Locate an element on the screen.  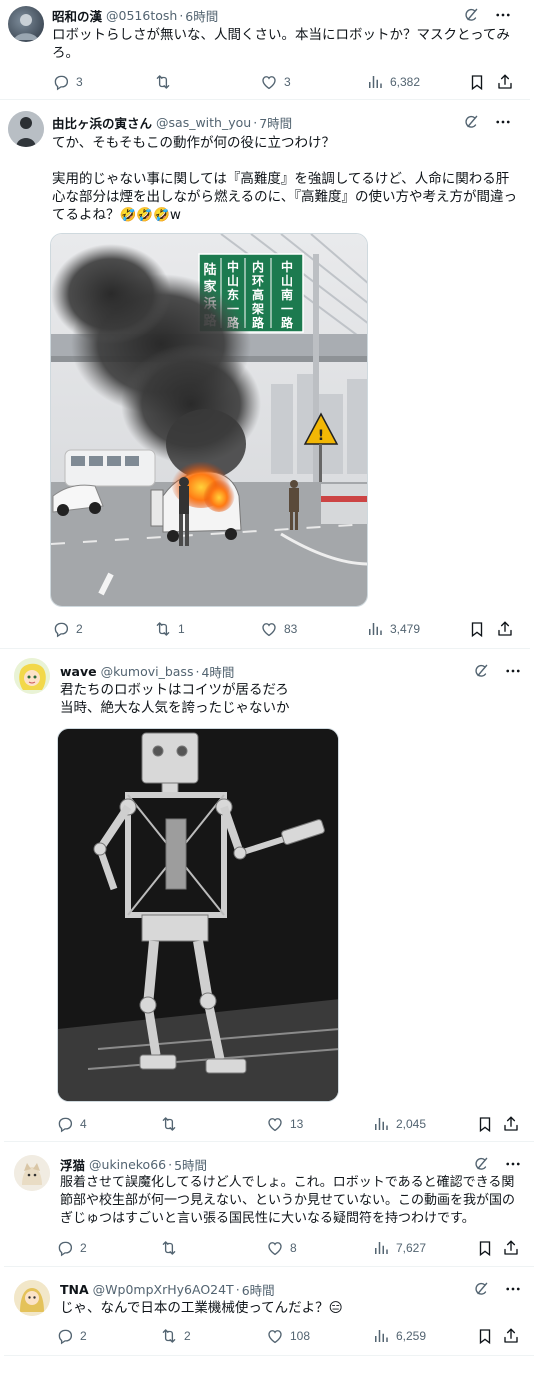
action-bar: 2 2 108 6,259 is located at coordinates (291, 1336).